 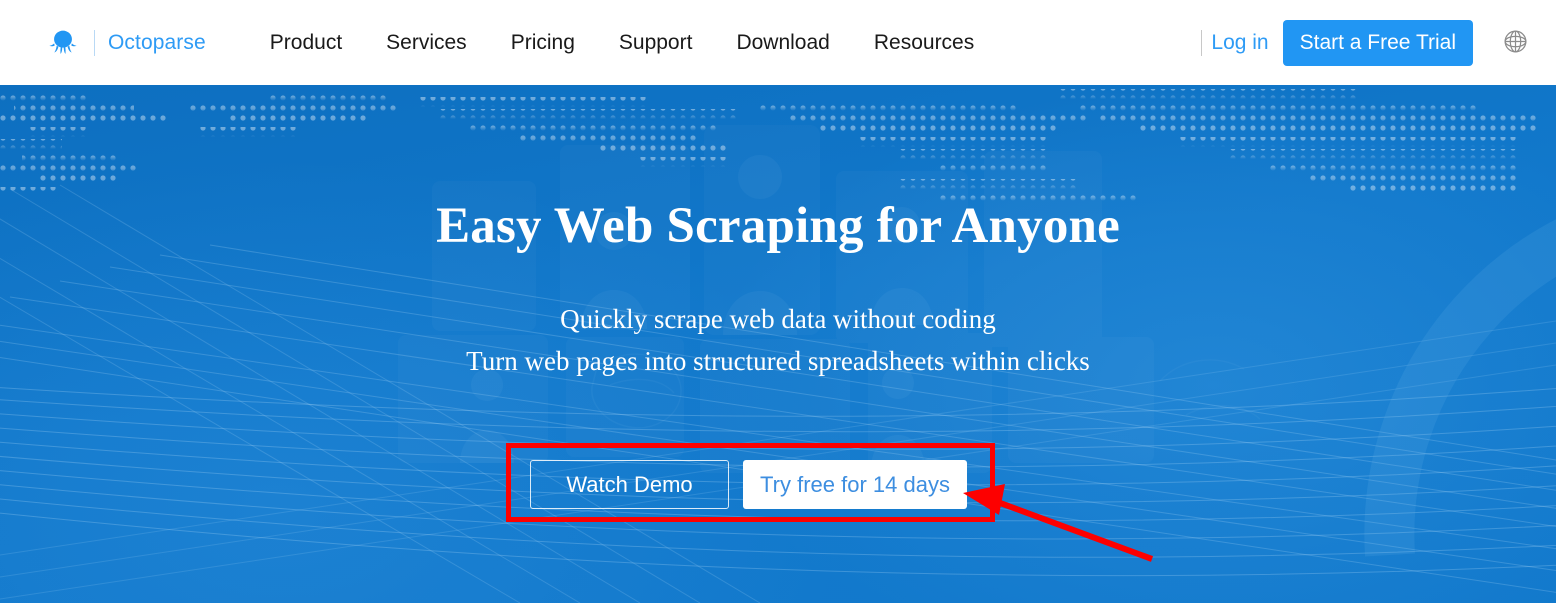 I want to click on globe-icon, so click(x=1515, y=43).